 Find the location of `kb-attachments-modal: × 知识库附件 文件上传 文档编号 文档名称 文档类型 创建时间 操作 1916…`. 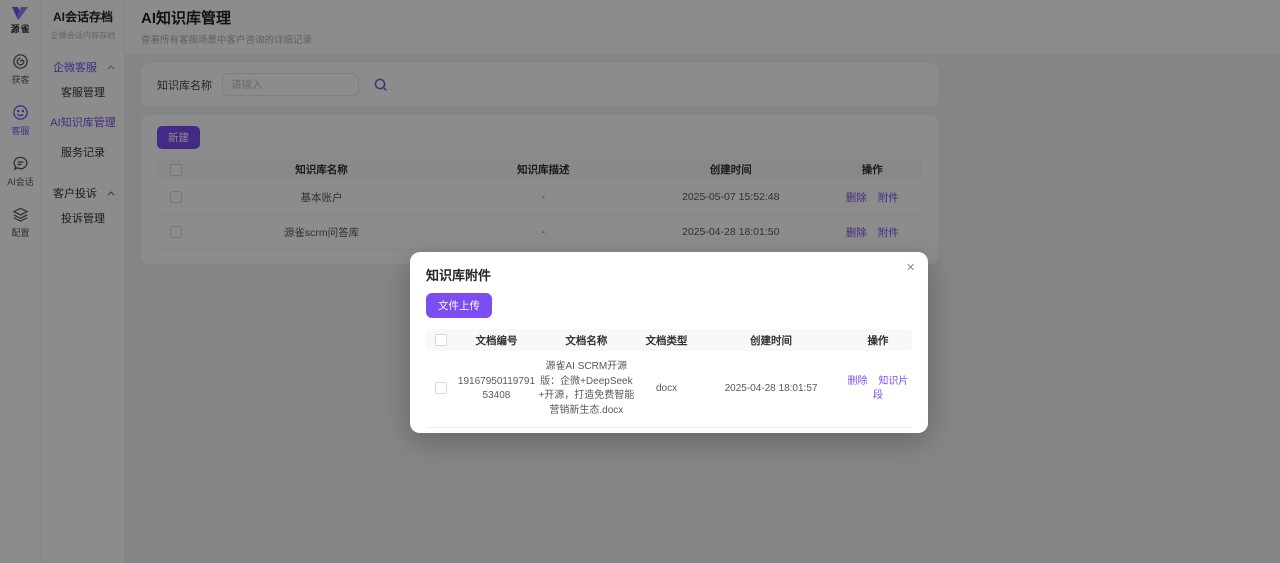

kb-attachments-modal: × 知识库附件 文件上传 文档编号 文档名称 文档类型 创建时间 操作 1916… is located at coordinates (669, 342).